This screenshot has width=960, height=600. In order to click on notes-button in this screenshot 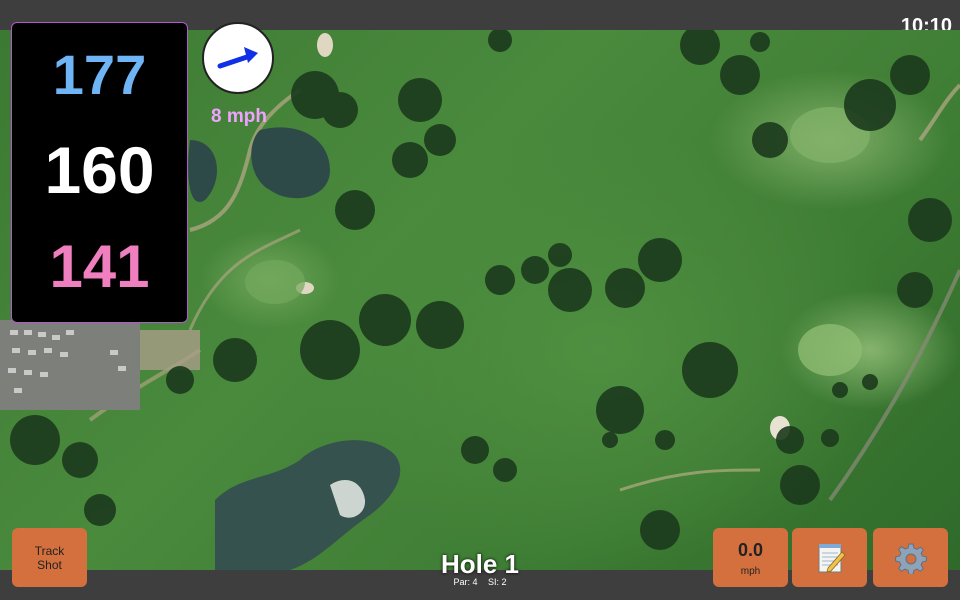, I will do `click(829, 557)`.